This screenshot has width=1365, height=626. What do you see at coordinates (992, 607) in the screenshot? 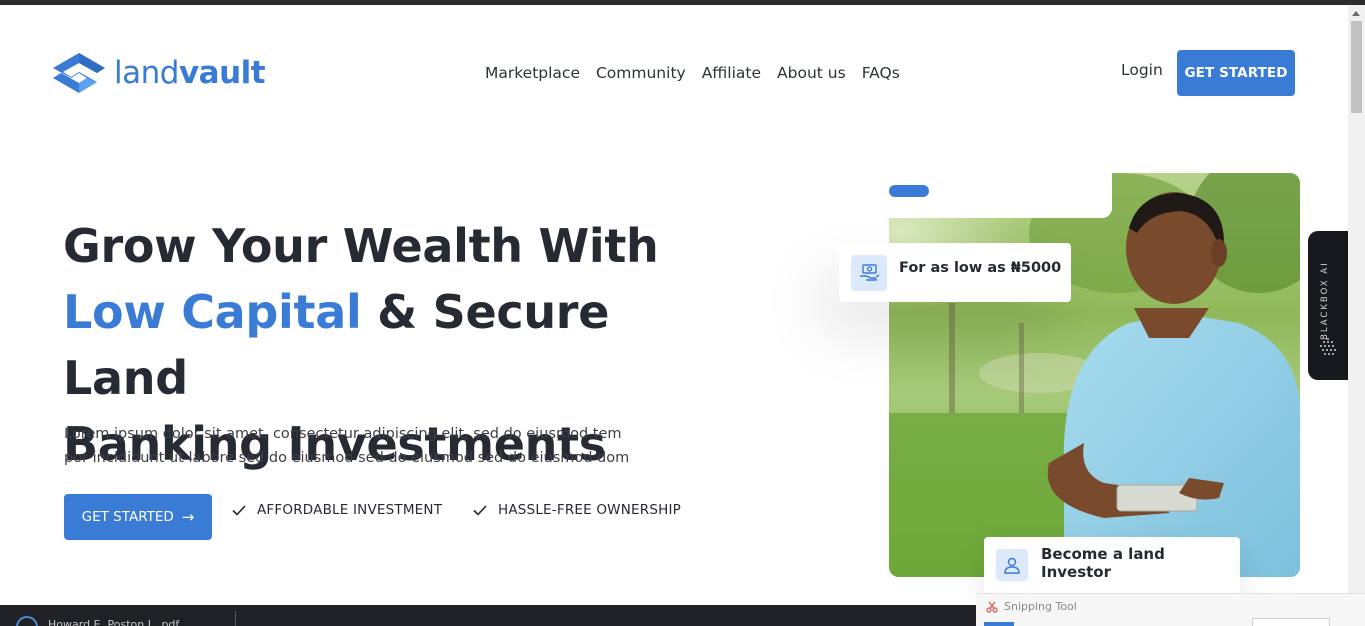
I see `scissors-icon` at bounding box center [992, 607].